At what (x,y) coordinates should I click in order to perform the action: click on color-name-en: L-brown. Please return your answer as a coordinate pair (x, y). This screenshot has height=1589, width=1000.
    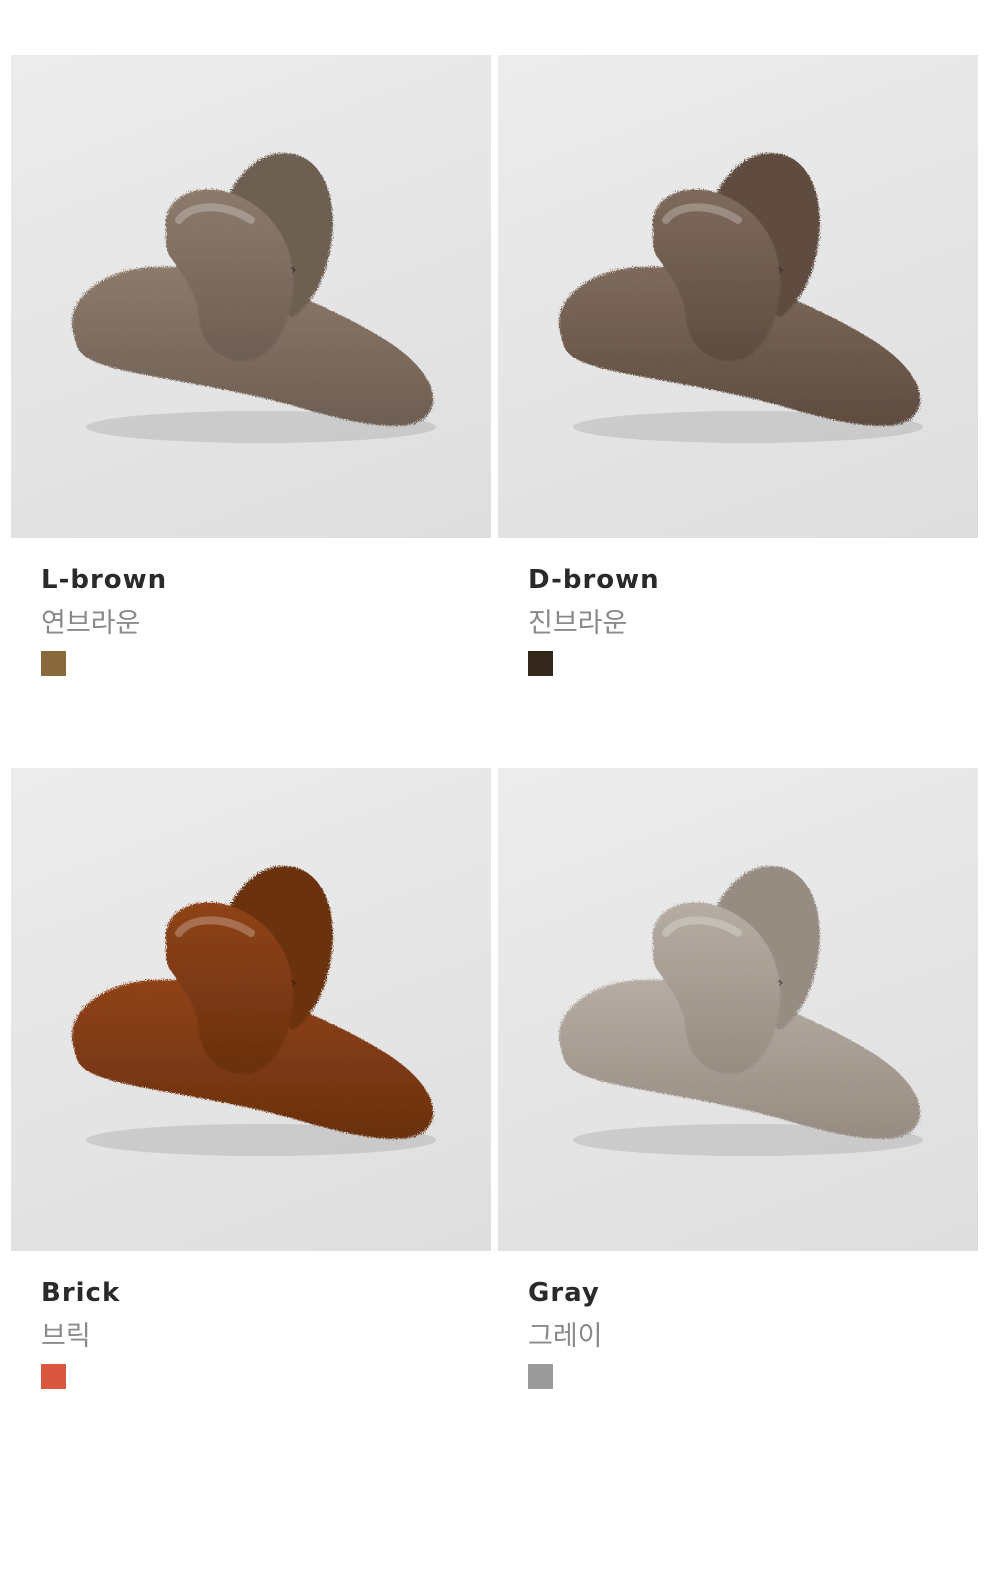
    Looking at the image, I should click on (104, 580).